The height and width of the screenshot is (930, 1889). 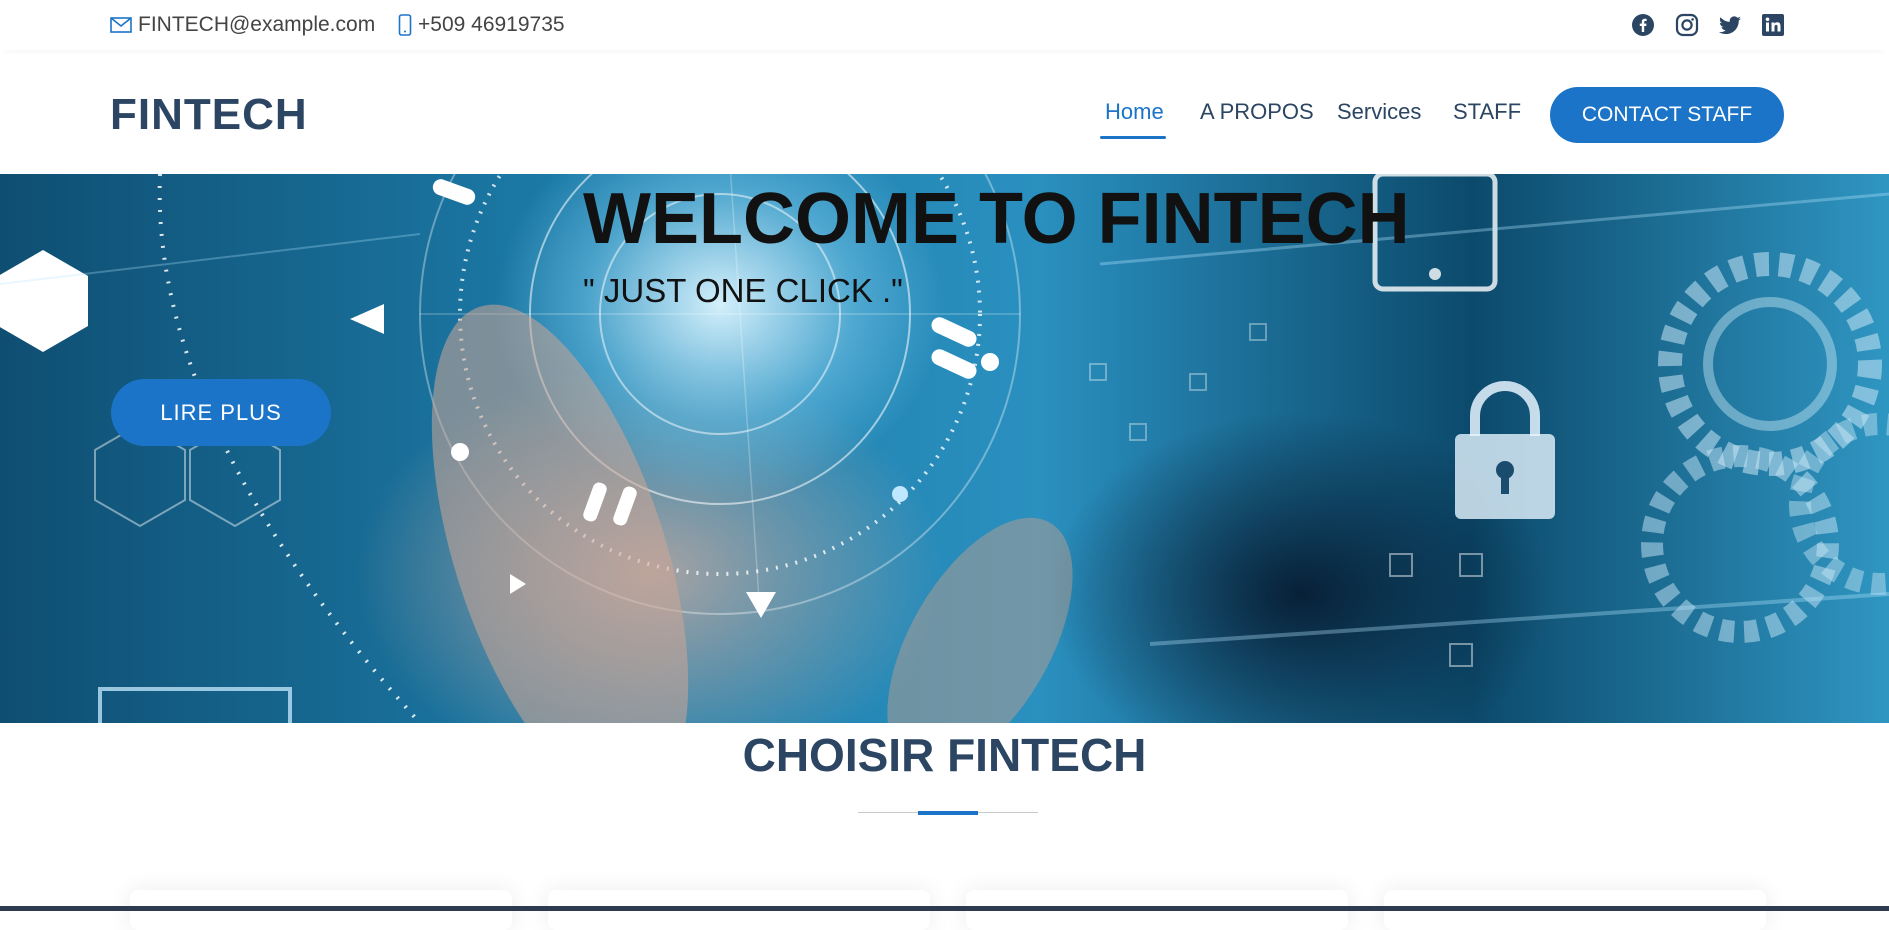 I want to click on nav-home: Home, so click(x=1134, y=112).